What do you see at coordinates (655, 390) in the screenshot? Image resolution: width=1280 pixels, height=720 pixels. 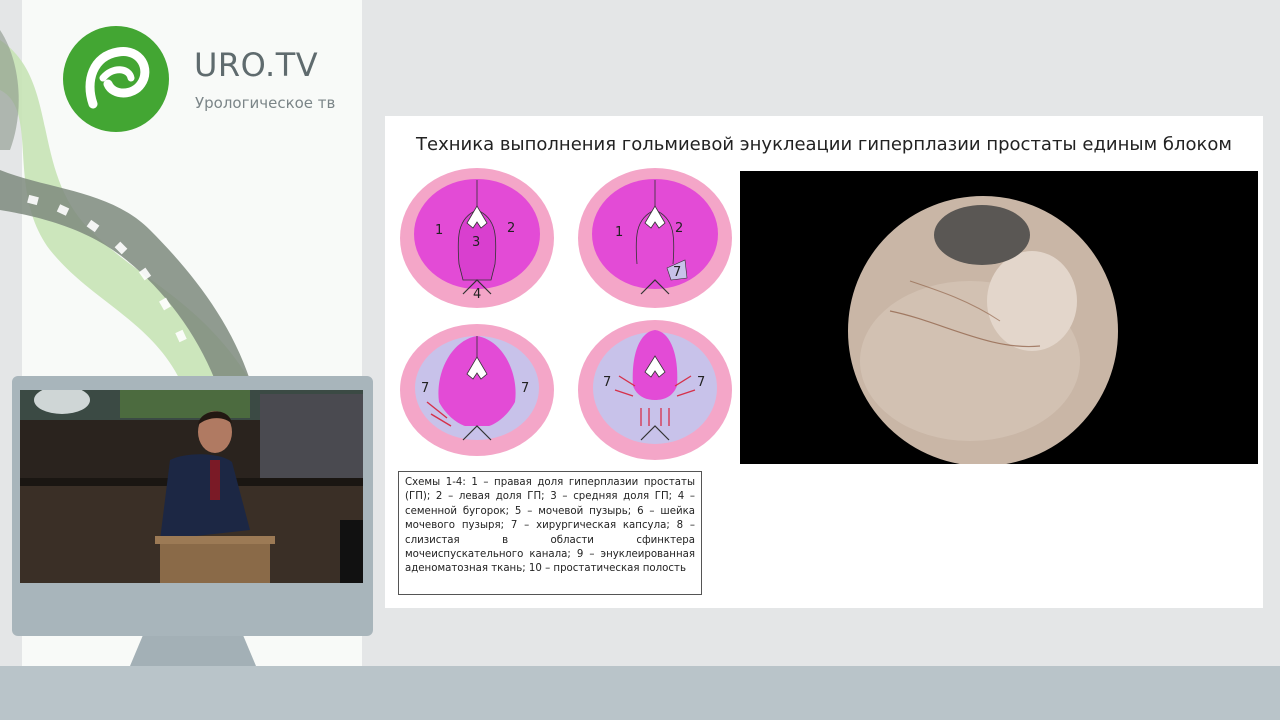 I see `diagram-4: 7 7` at bounding box center [655, 390].